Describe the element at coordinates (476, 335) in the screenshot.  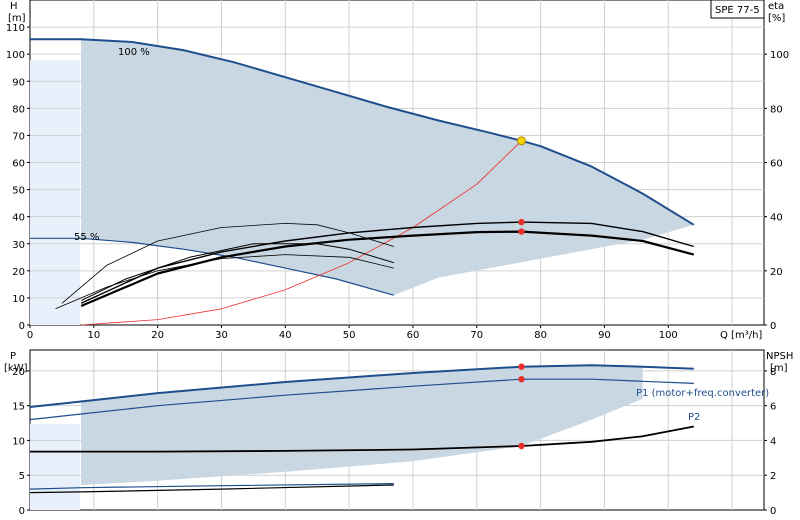
I see `top-x-tick-label: 70` at that location.